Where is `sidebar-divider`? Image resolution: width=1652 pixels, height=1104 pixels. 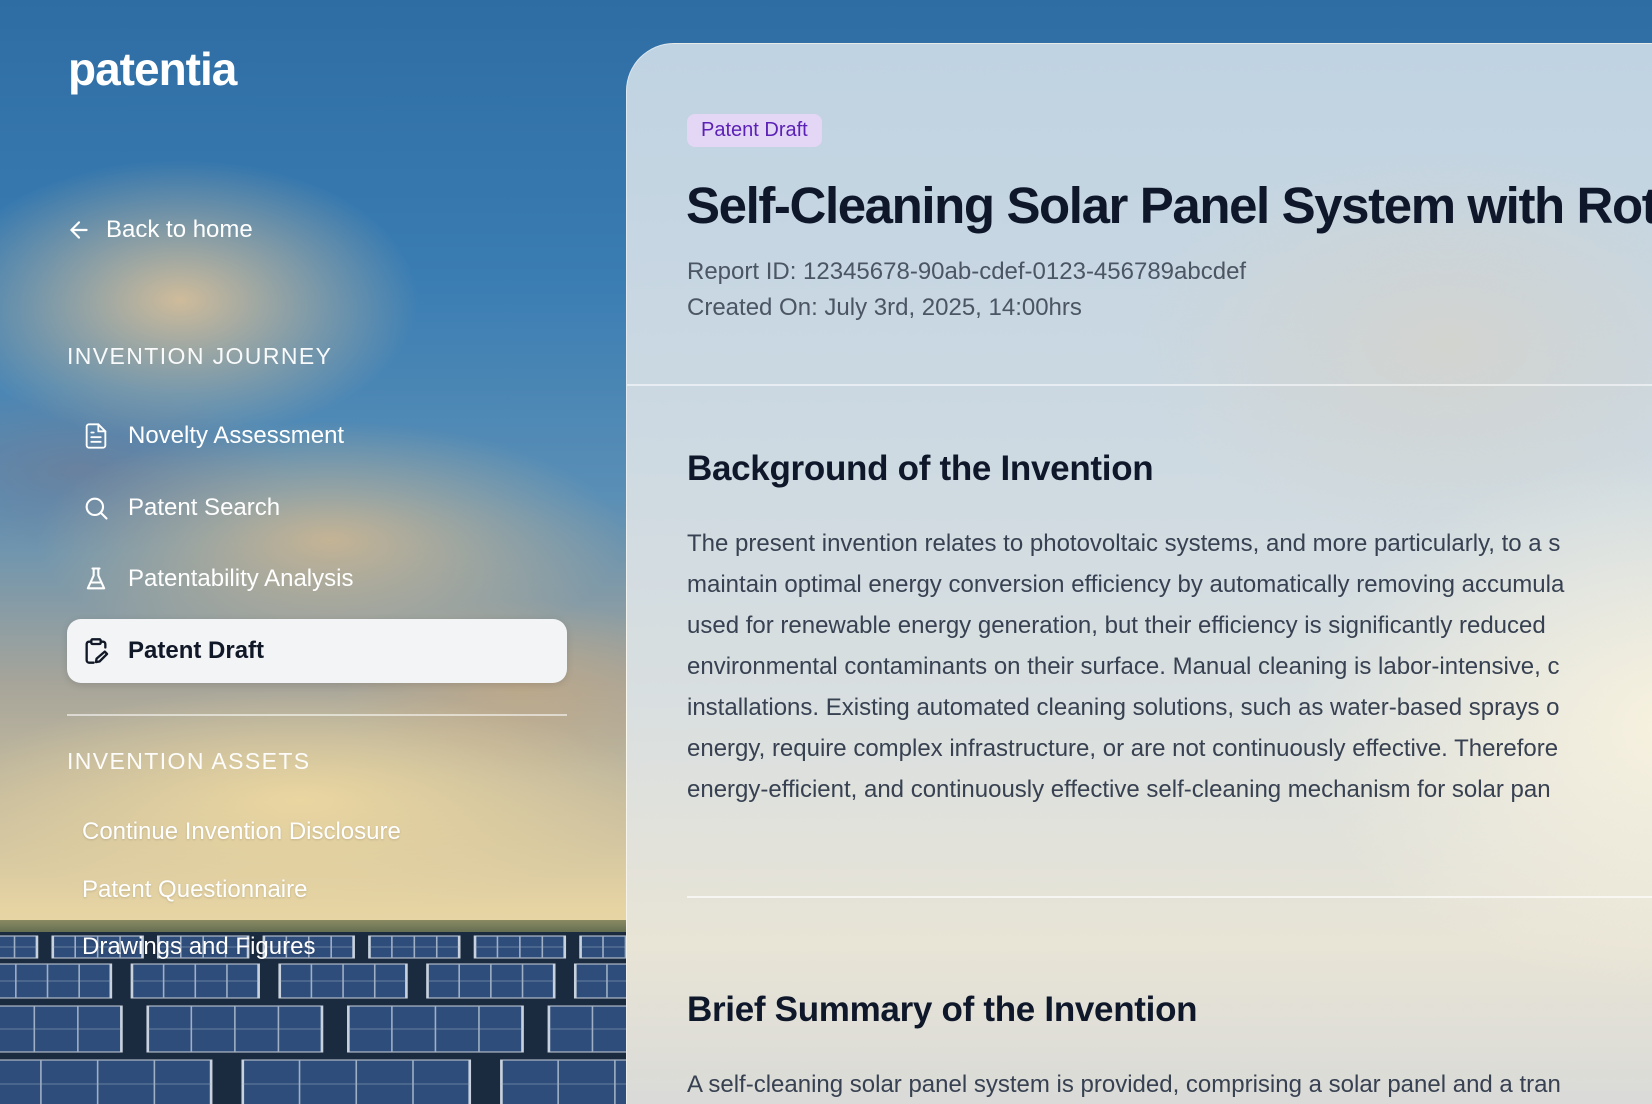 sidebar-divider is located at coordinates (317, 715).